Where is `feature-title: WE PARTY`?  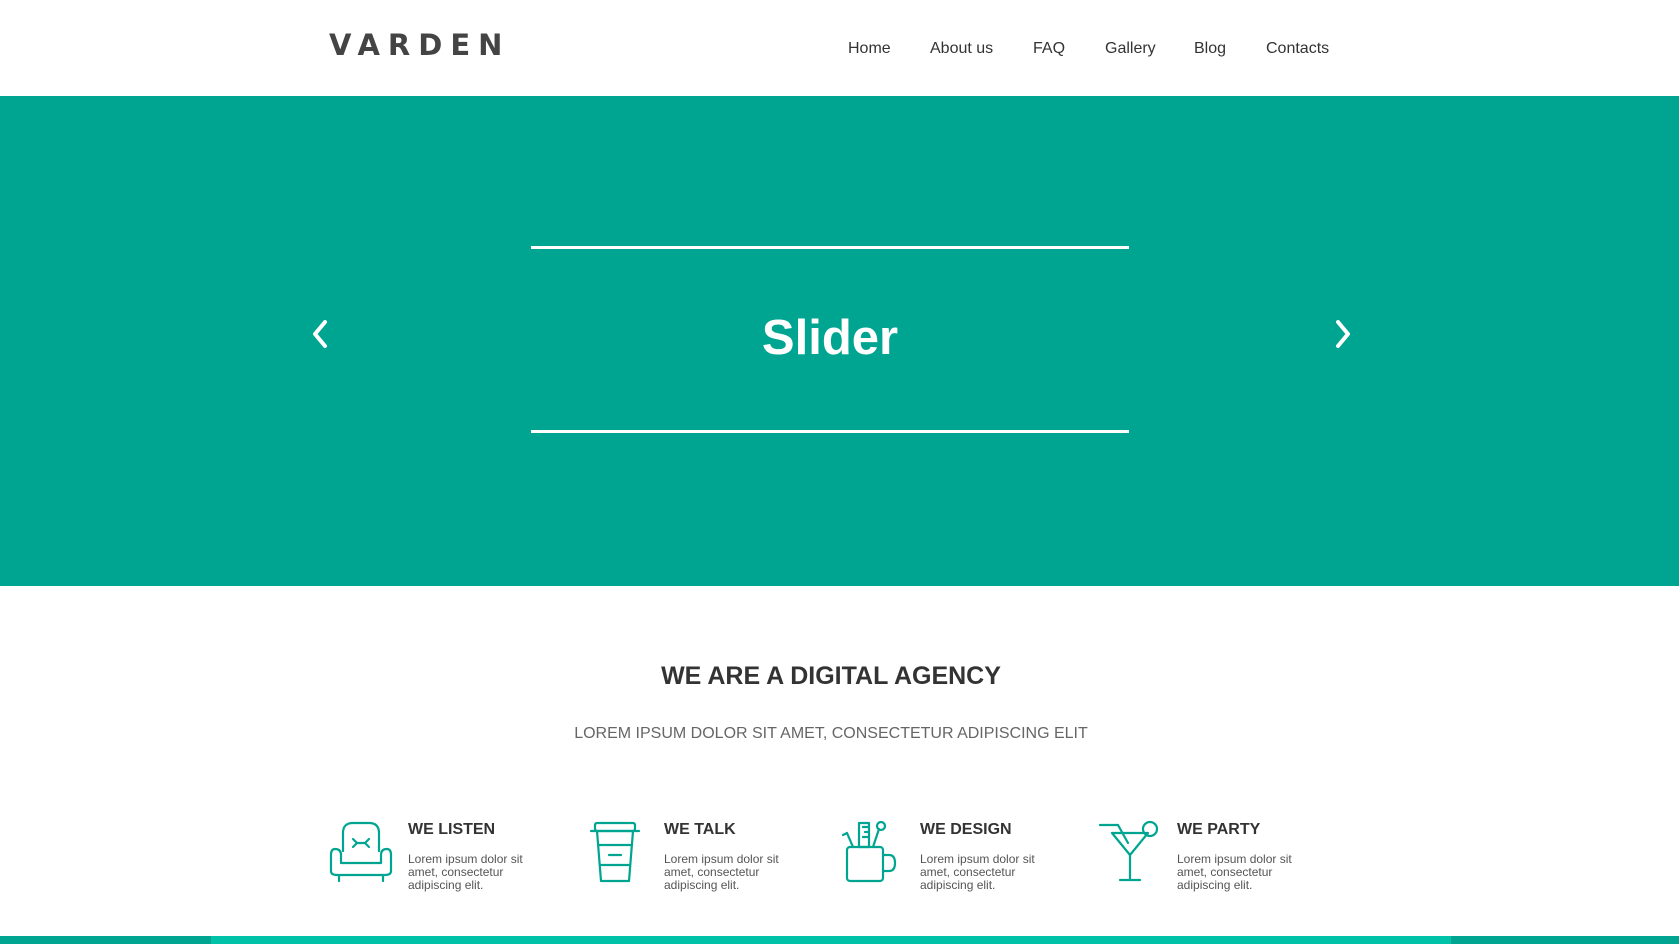 feature-title: WE PARTY is located at coordinates (1219, 829).